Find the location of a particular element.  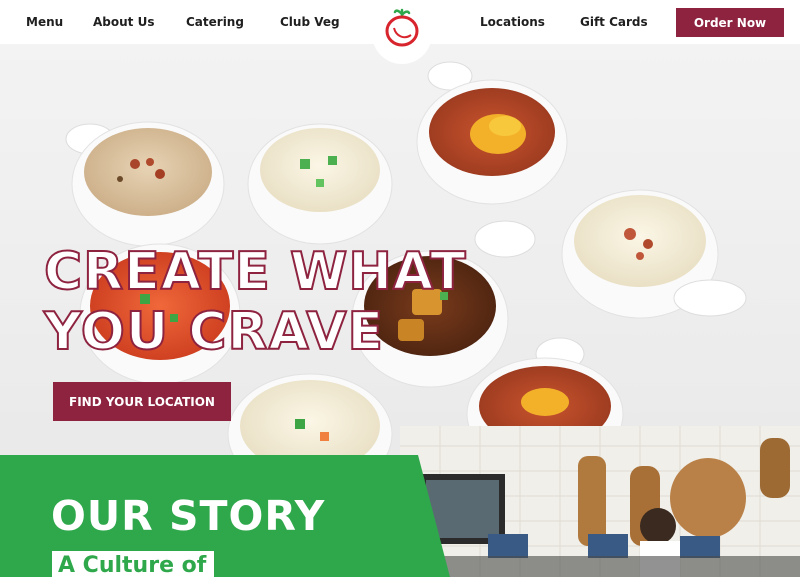

home-logo-link is located at coordinates (402, 32).